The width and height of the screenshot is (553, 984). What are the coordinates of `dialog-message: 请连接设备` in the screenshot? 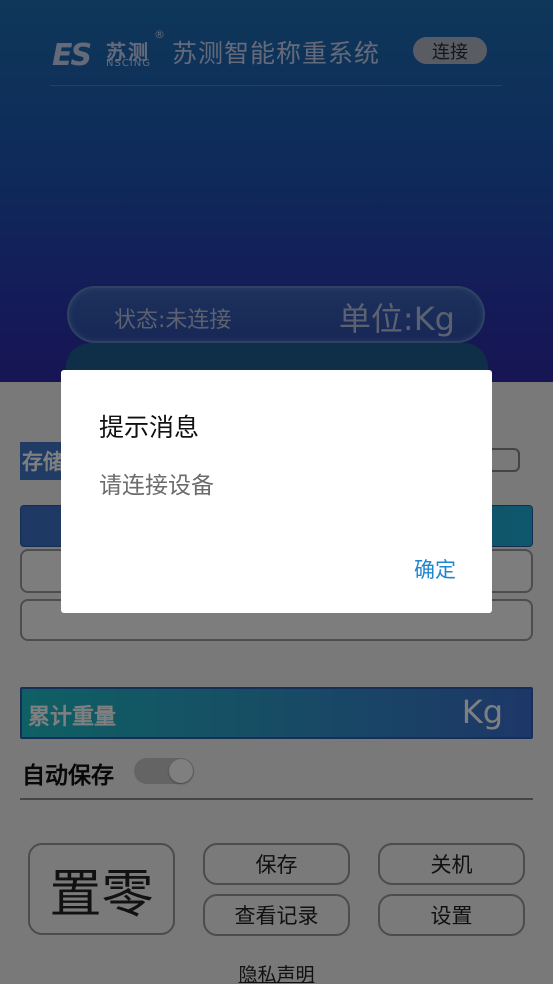 It's located at (156, 486).